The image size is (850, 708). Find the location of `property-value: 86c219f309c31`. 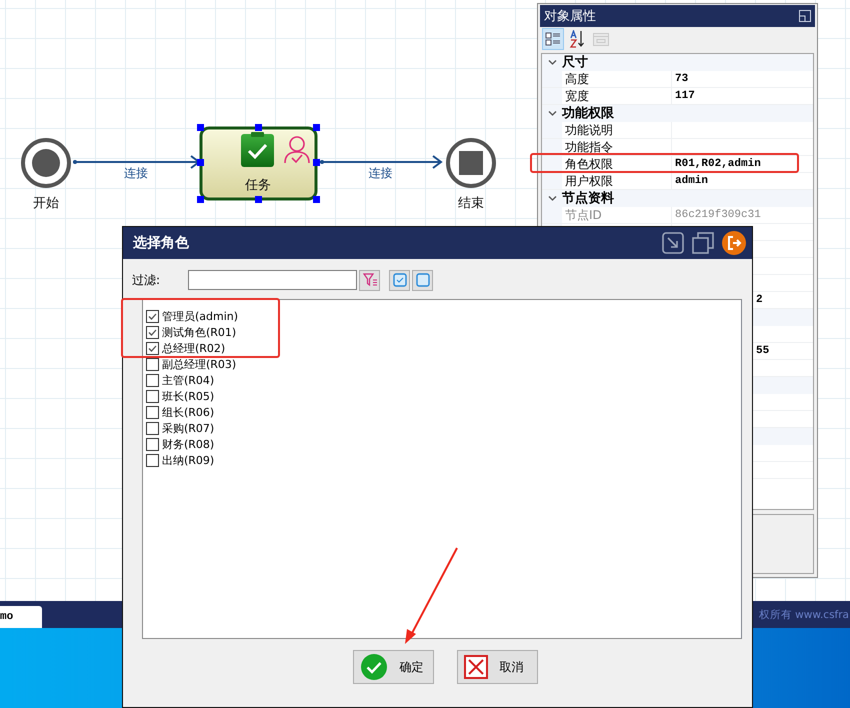

property-value: 86c219f309c31 is located at coordinates (717, 215).